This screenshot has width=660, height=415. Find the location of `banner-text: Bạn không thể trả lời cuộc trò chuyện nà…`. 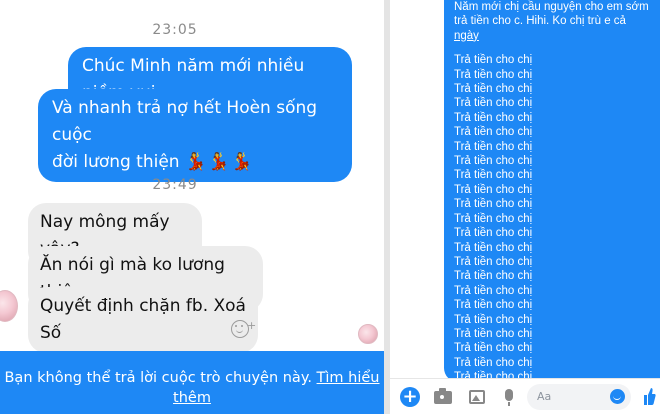

banner-text: Bạn không thể trả lời cuộc trò chuyện nà… is located at coordinates (158, 378).